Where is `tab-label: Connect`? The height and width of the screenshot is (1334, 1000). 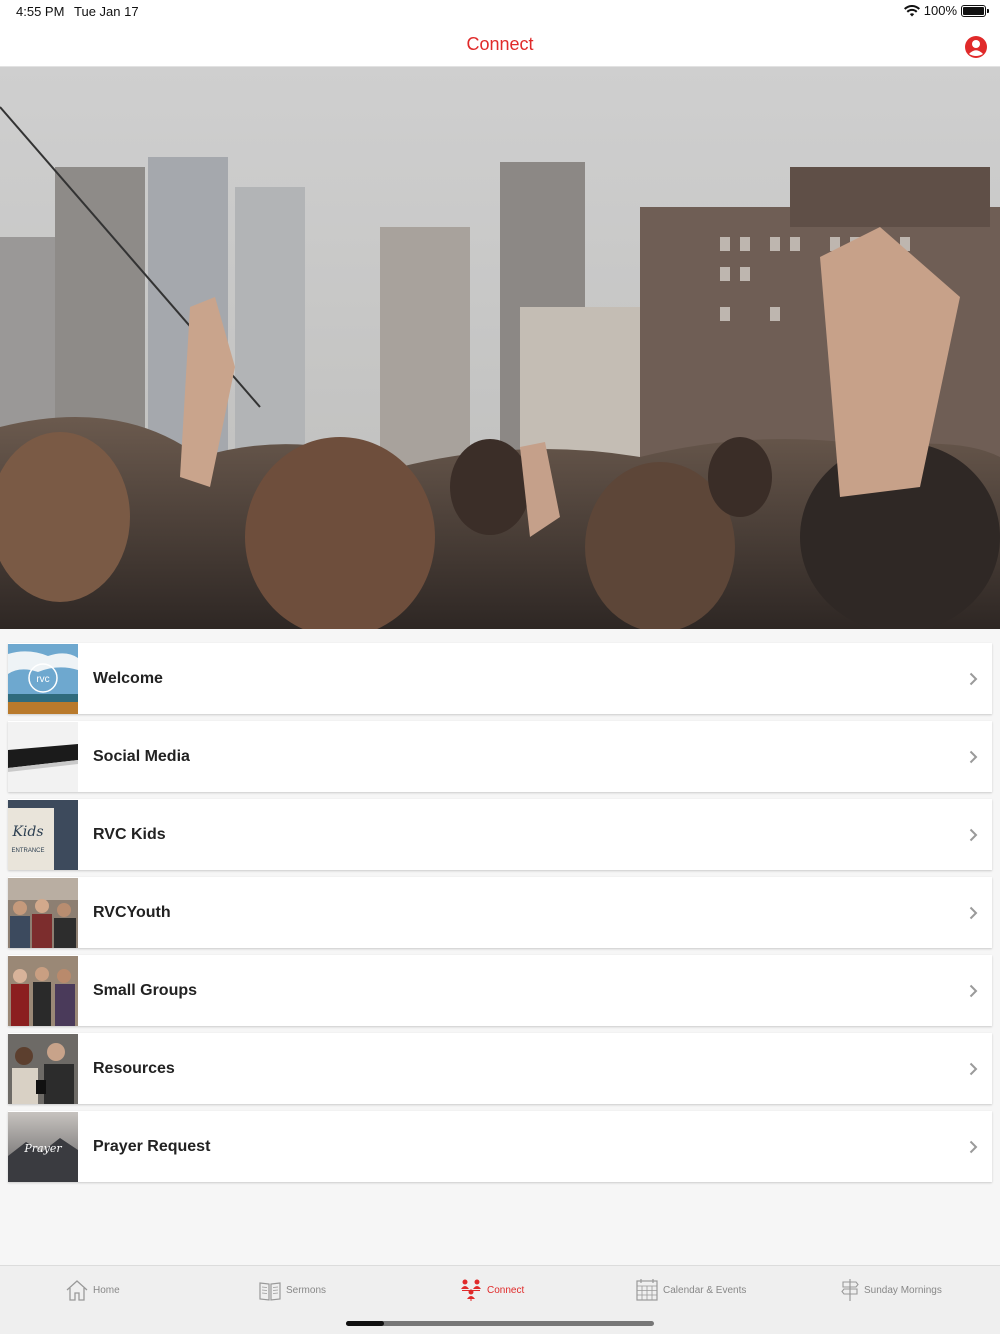
tab-label: Connect is located at coordinates (506, 1290).